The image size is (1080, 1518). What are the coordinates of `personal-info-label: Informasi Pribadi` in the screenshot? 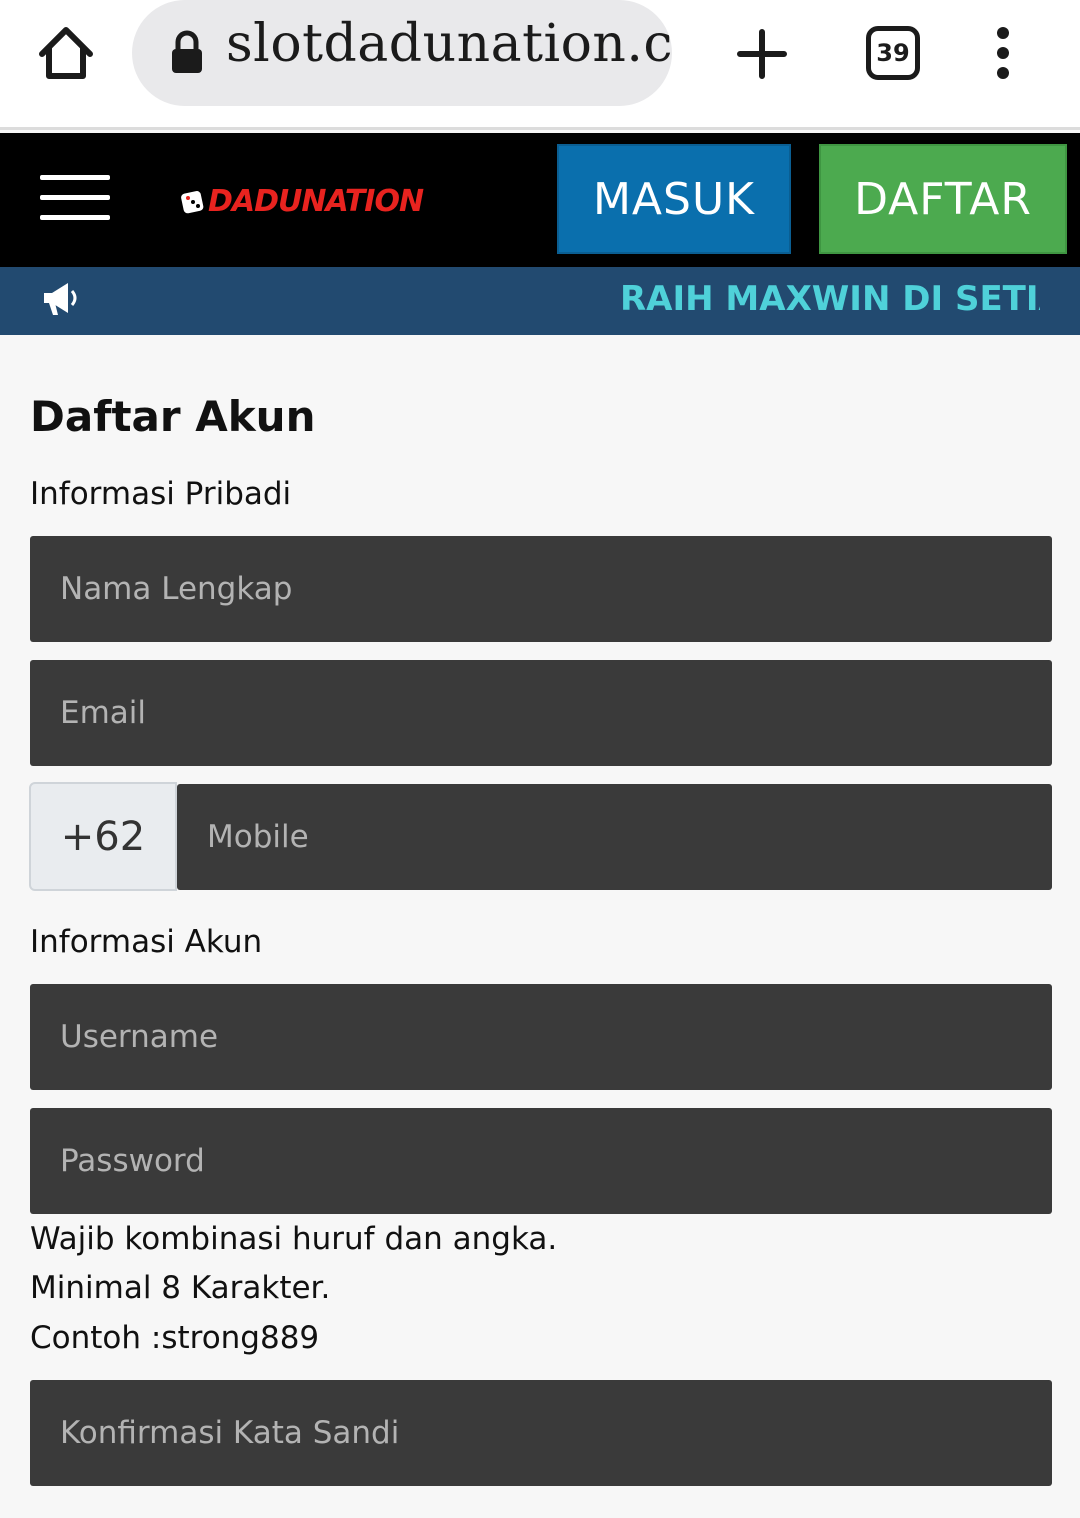 It's located at (161, 494).